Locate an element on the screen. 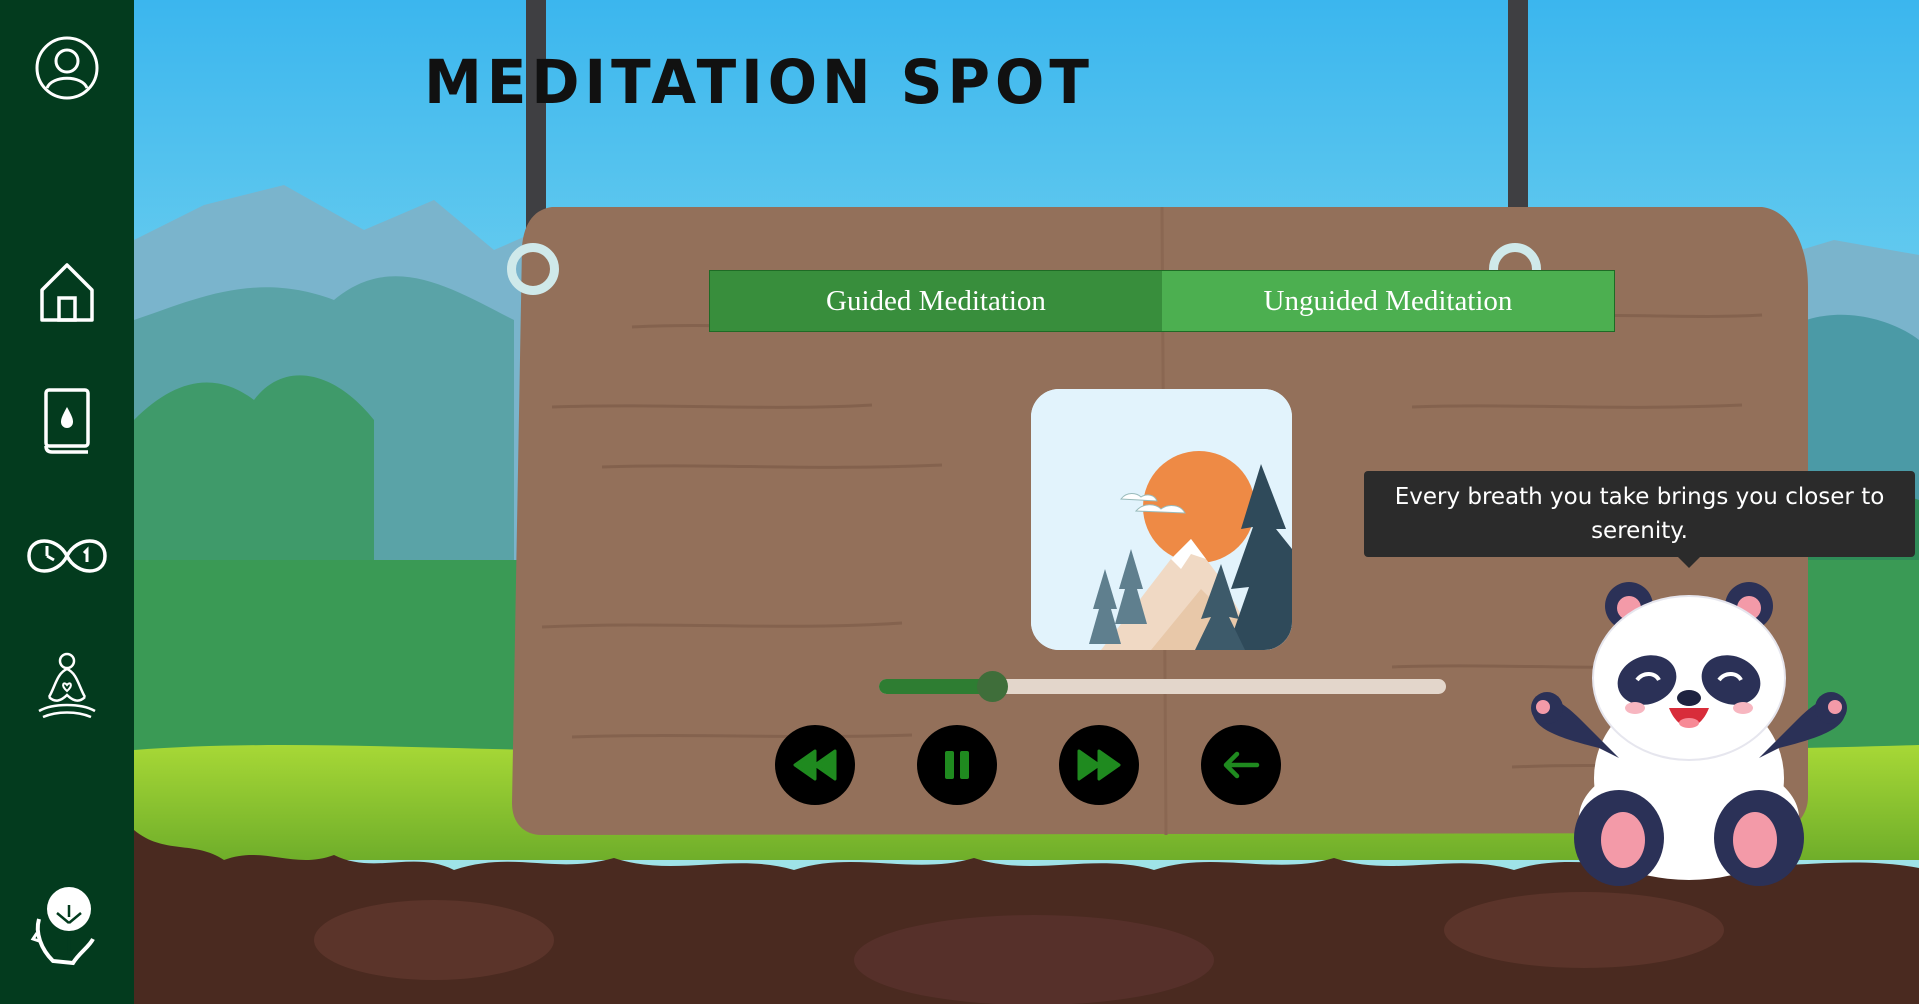 This screenshot has width=1919, height=1004. meditation-tabs: Guided Meditation Unguided Meditation is located at coordinates (1162, 301).